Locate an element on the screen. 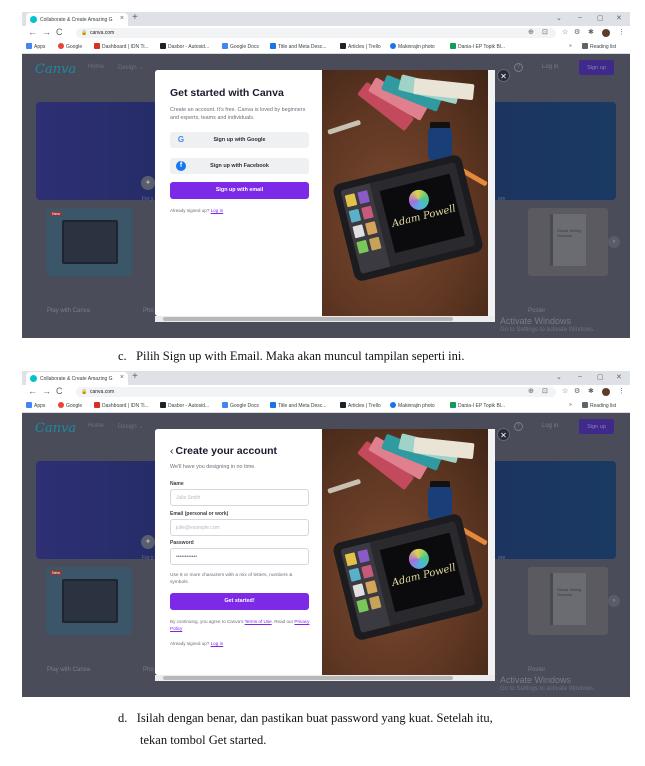 The width and height of the screenshot is (645, 766). facebook-signup-button: f Sign up with Facebook is located at coordinates (239, 166).